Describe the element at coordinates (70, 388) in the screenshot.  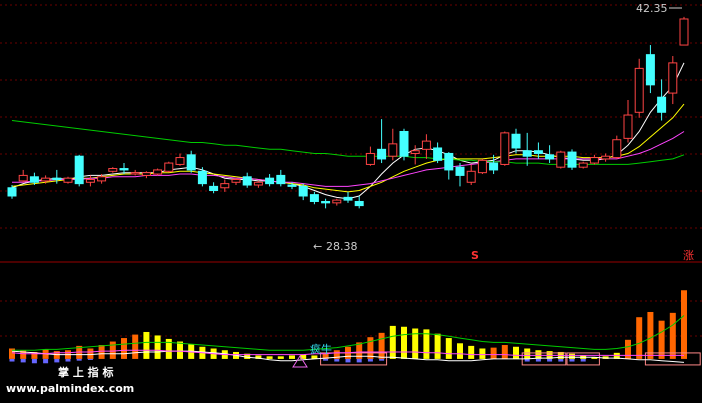
I see `watermark-url: www.palmindex.com` at that location.